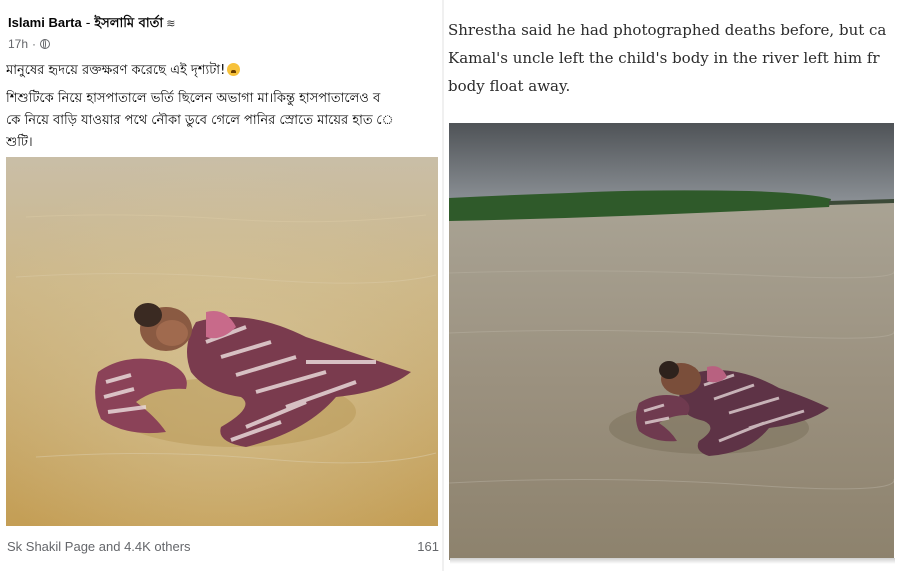 This screenshot has width=900, height=571. Describe the element at coordinates (509, 86) in the screenshot. I see `article-line-3: body float away.` at that location.